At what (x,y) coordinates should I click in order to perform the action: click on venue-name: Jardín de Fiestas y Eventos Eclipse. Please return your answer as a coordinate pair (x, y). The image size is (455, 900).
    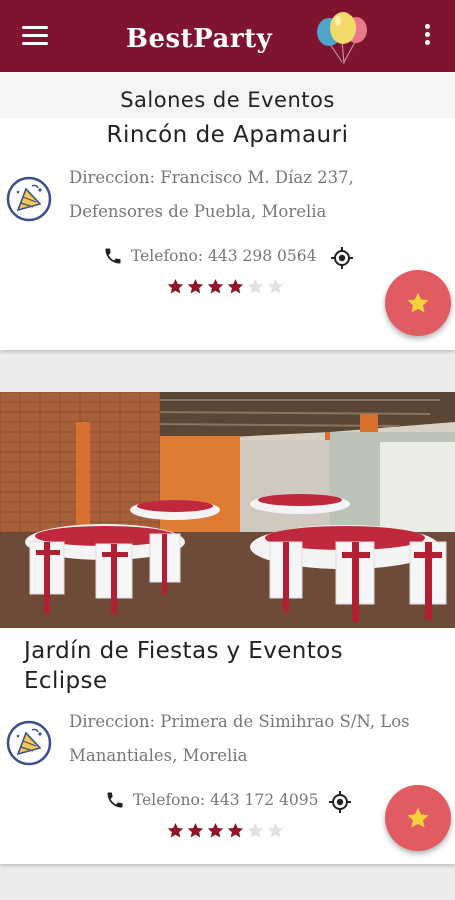
    Looking at the image, I should click on (184, 666).